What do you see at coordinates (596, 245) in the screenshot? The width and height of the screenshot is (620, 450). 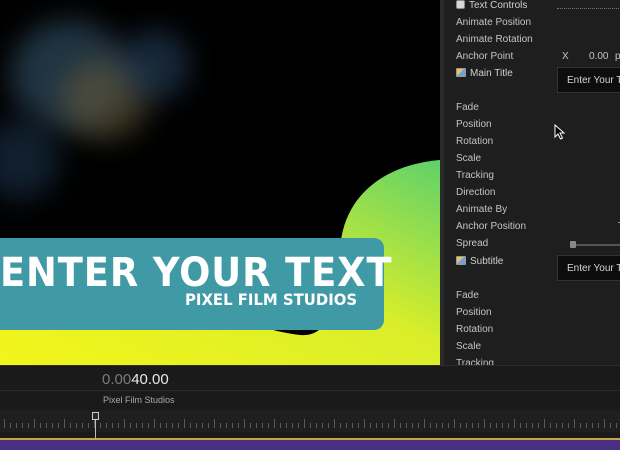 I see `spread-slider-track` at bounding box center [596, 245].